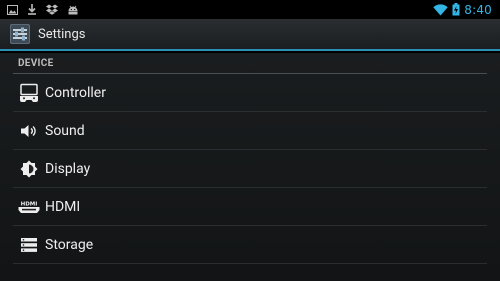 Image resolution: width=500 pixels, height=281 pixels. I want to click on status-bar: 8:40, so click(250, 9).